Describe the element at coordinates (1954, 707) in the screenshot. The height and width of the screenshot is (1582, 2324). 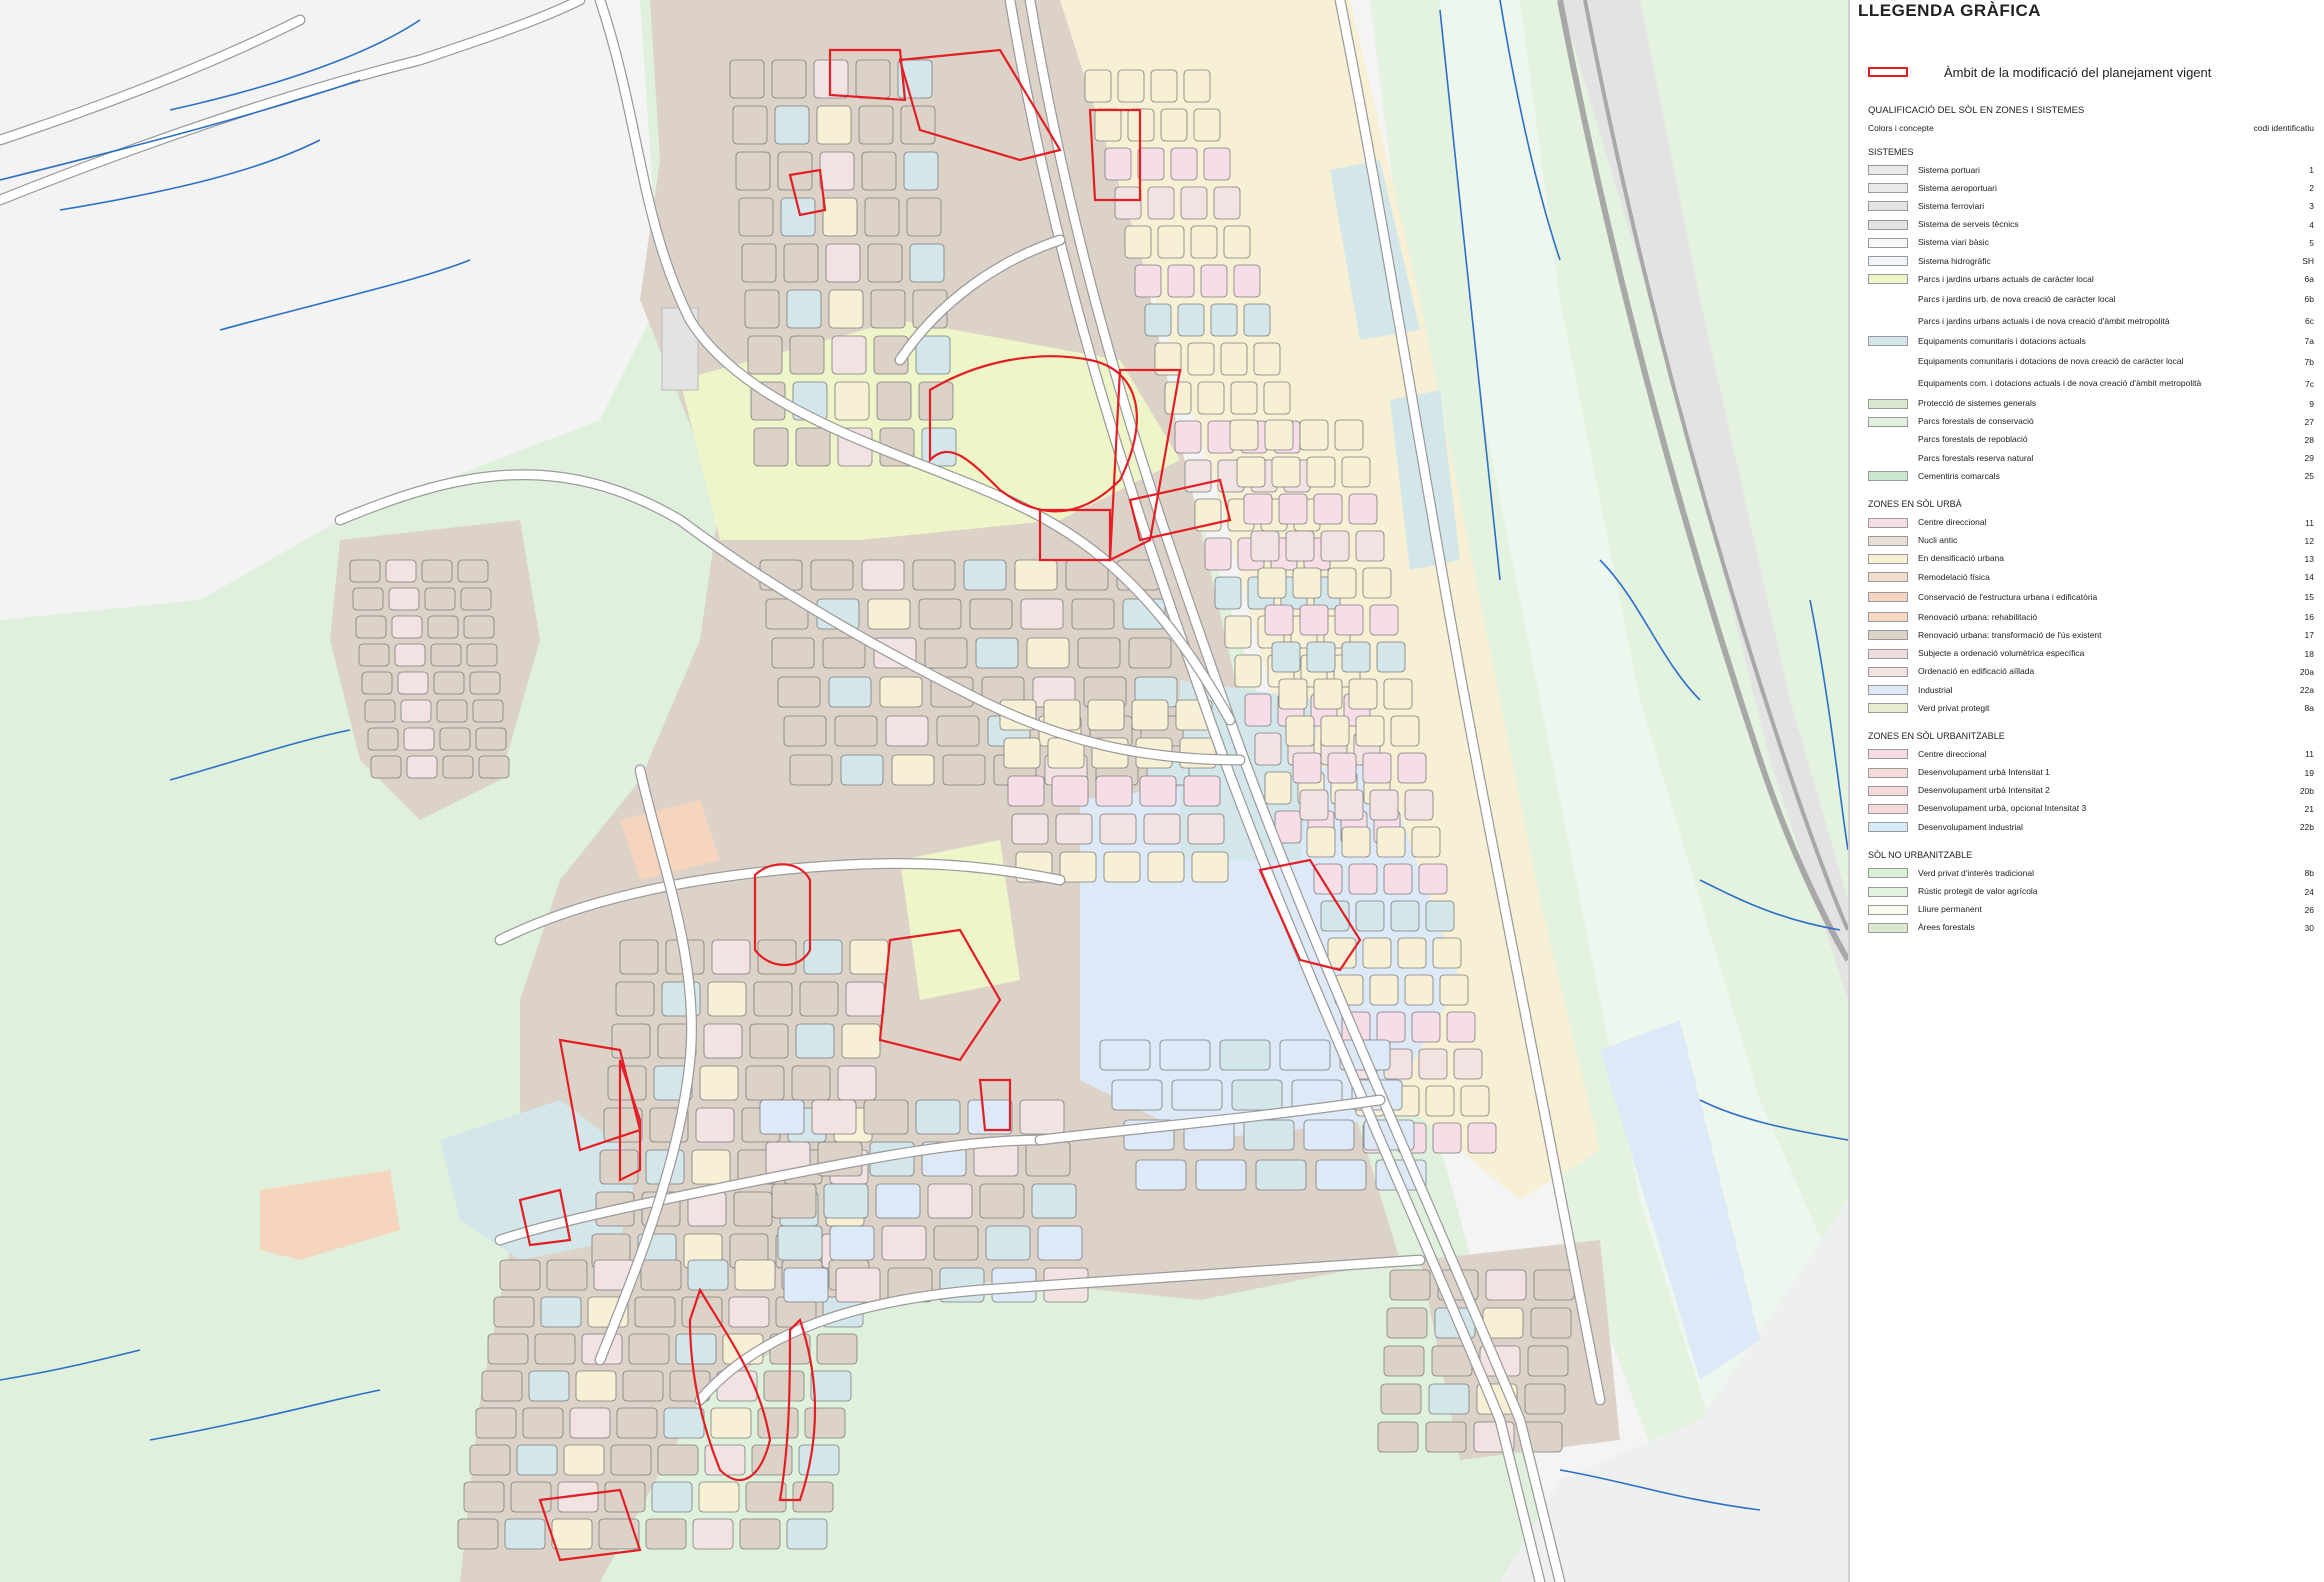
I see `legend-item-label: Verd privat protegit` at that location.